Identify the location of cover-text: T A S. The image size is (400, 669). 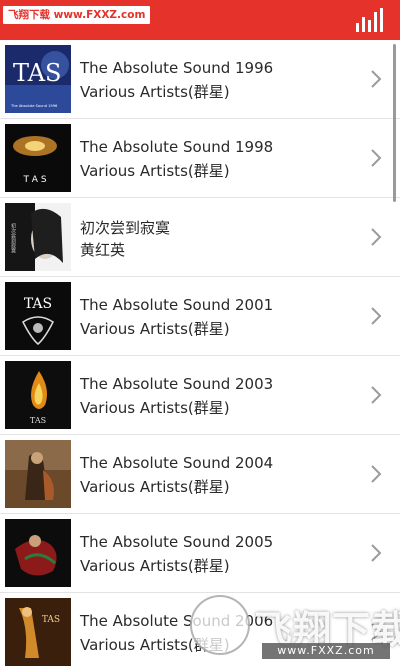
(34, 180).